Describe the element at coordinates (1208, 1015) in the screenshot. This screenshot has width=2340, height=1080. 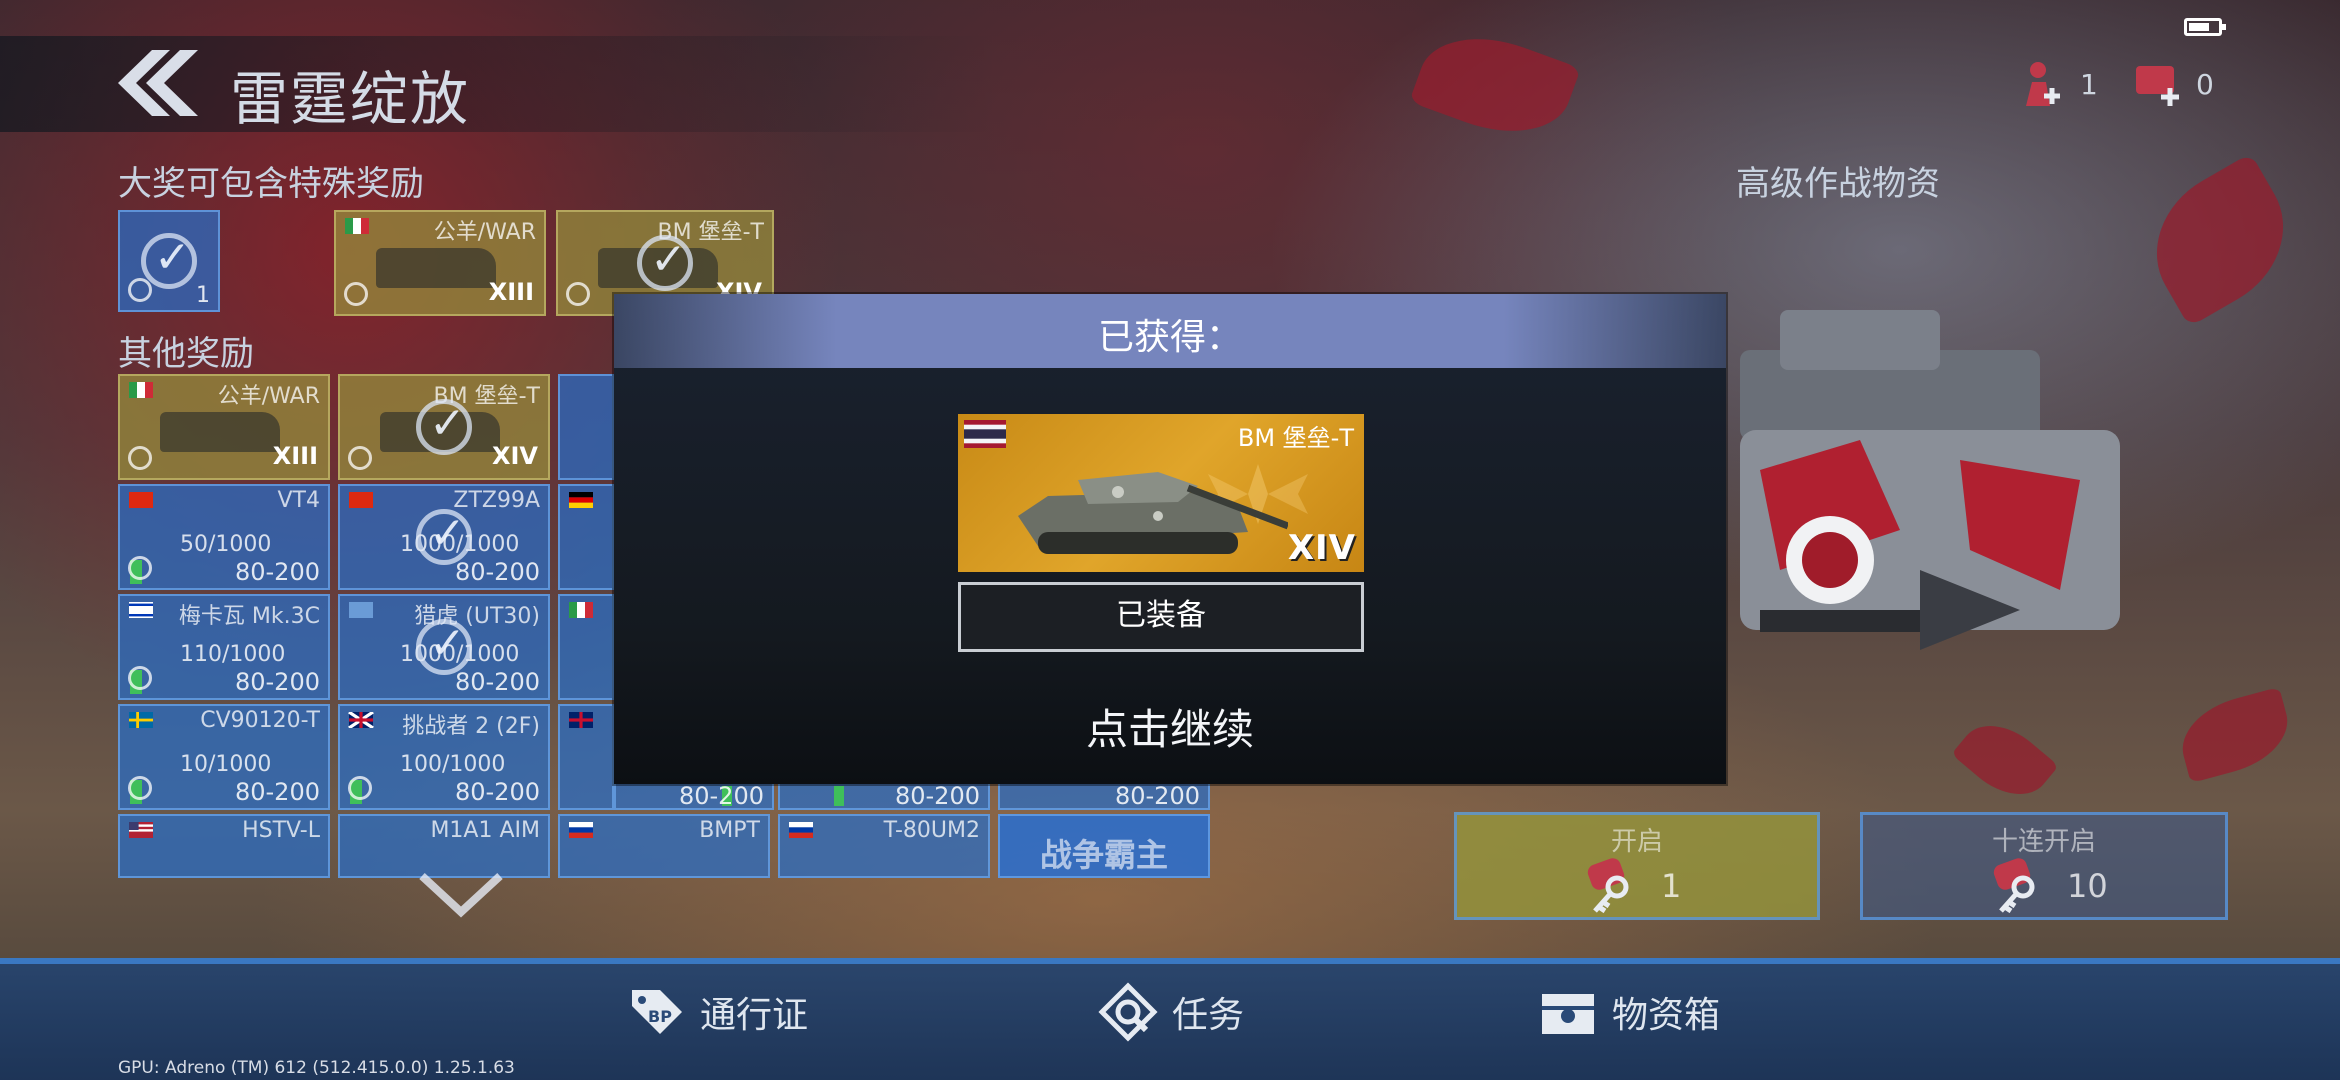
I see `nav-tasks-label: 任务` at that location.